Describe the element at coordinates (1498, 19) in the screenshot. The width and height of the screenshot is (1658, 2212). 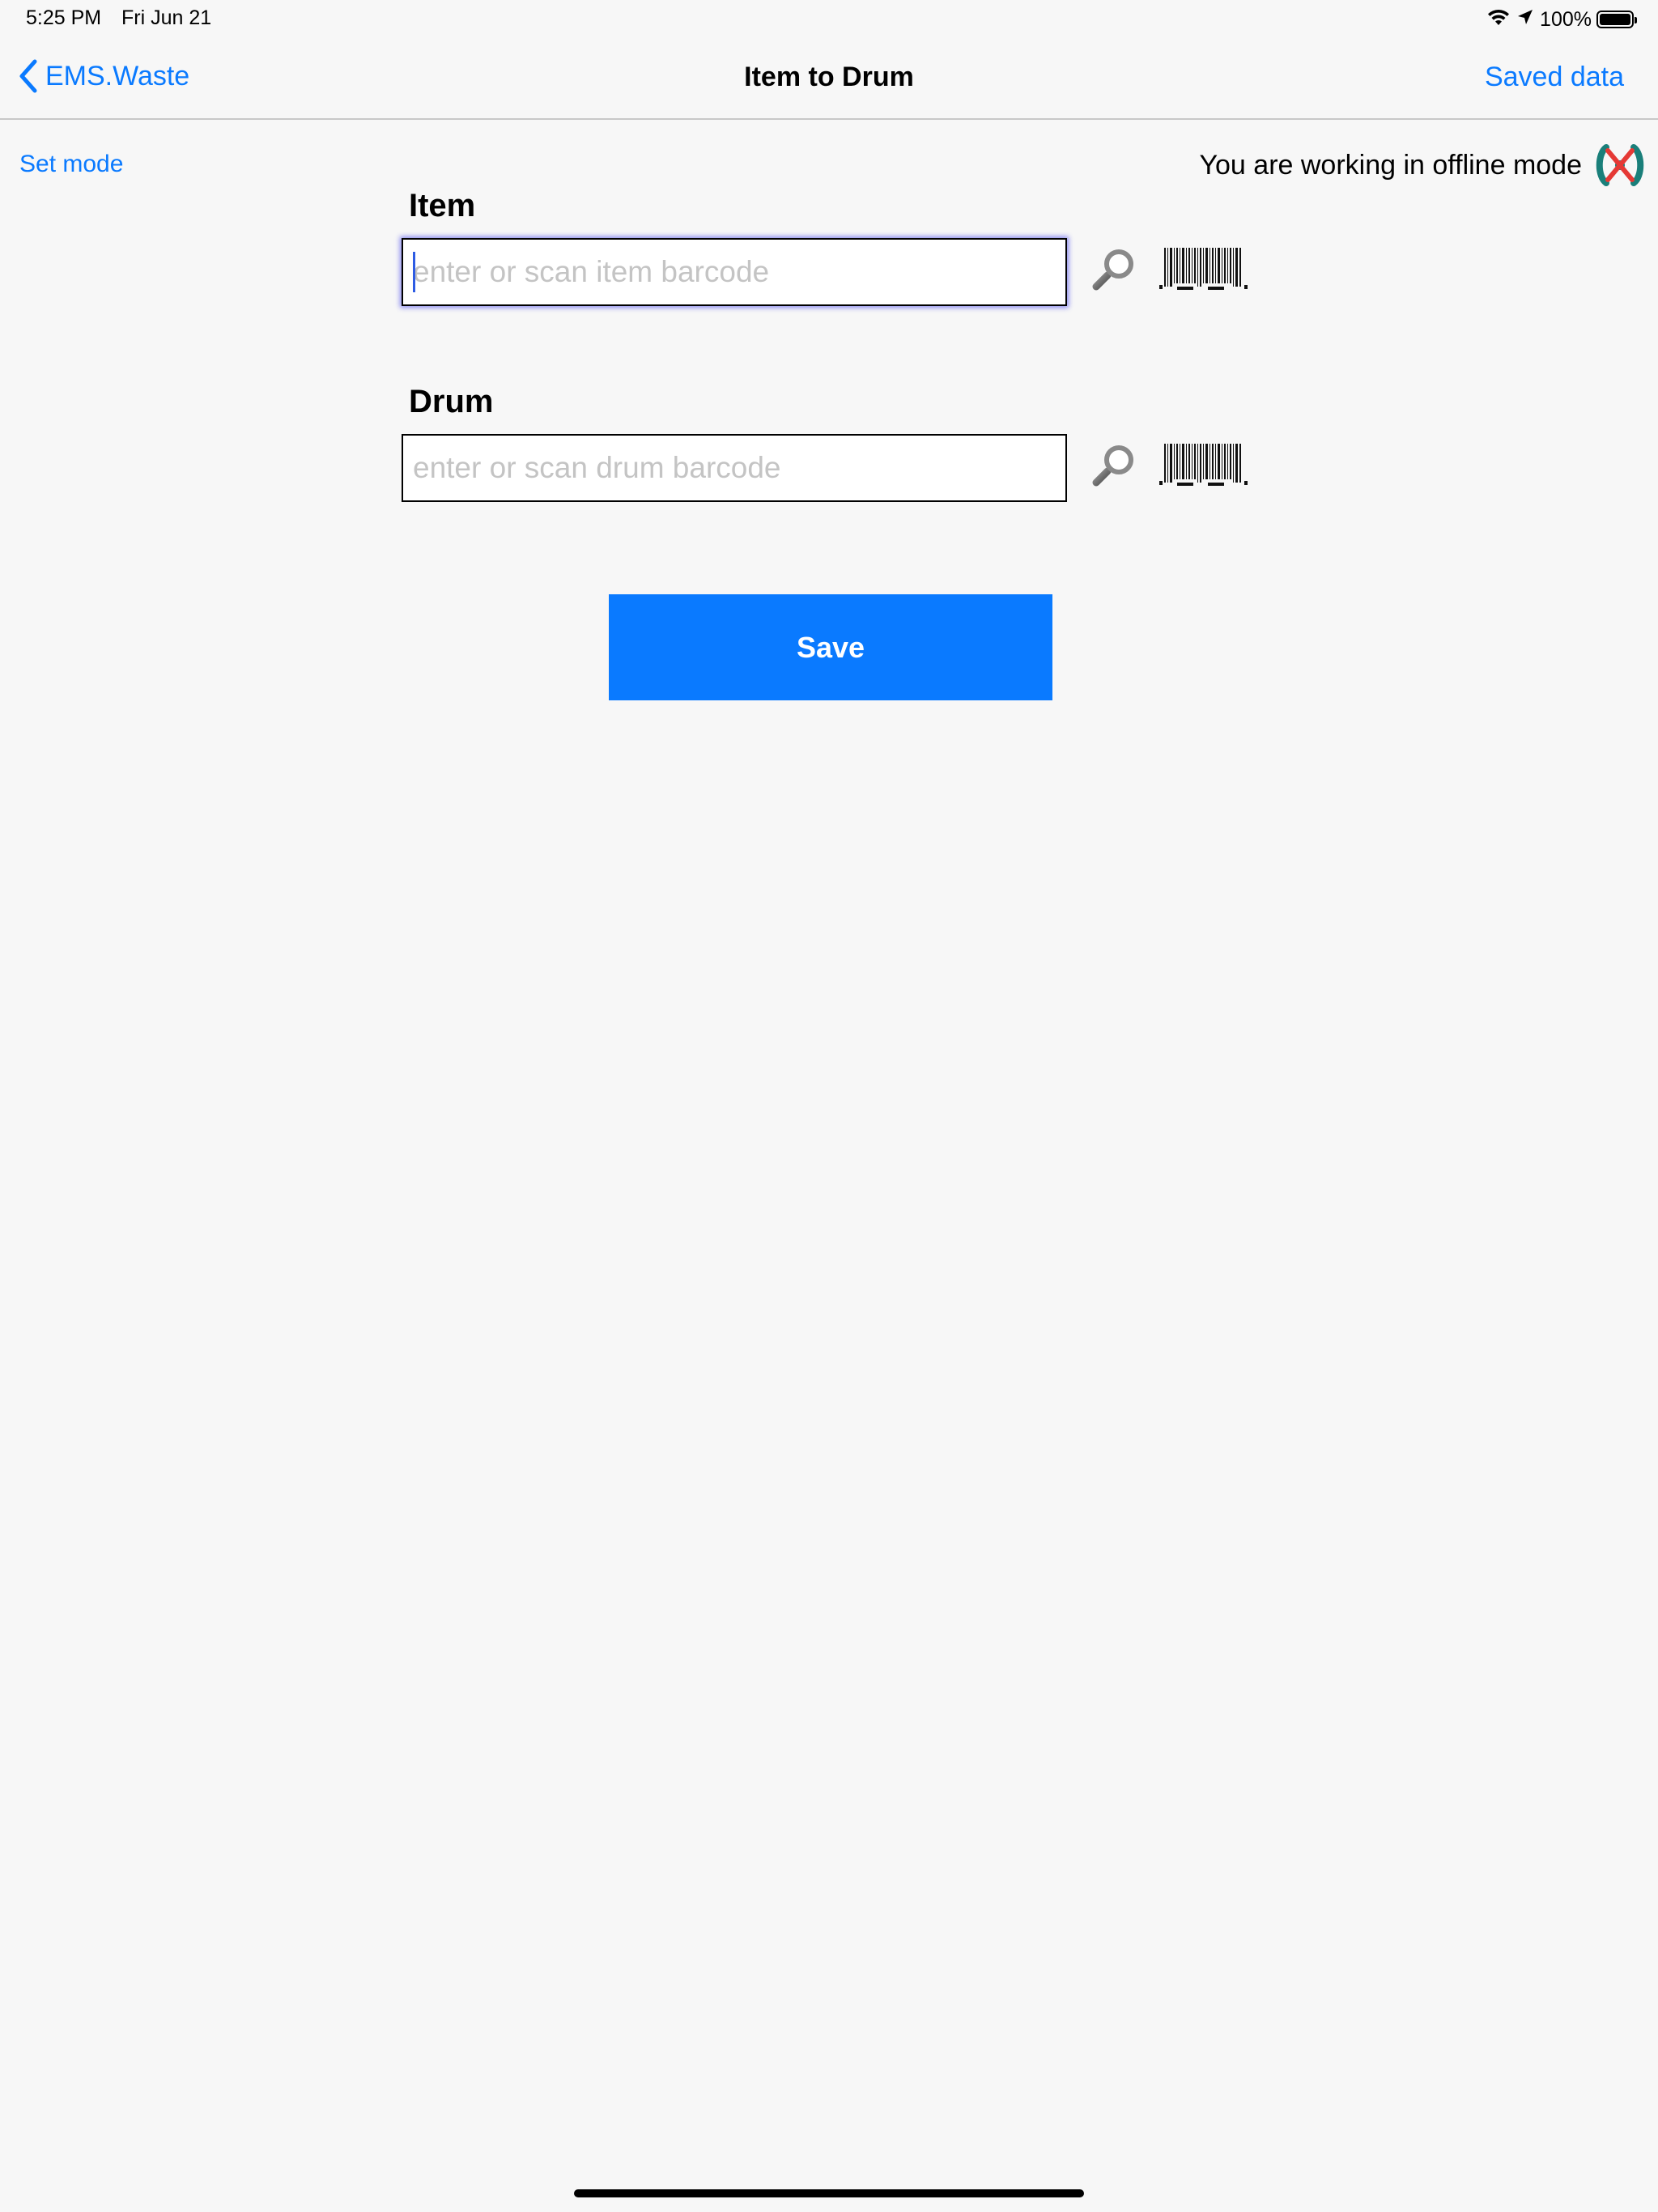
I see `wifi-icon` at that location.